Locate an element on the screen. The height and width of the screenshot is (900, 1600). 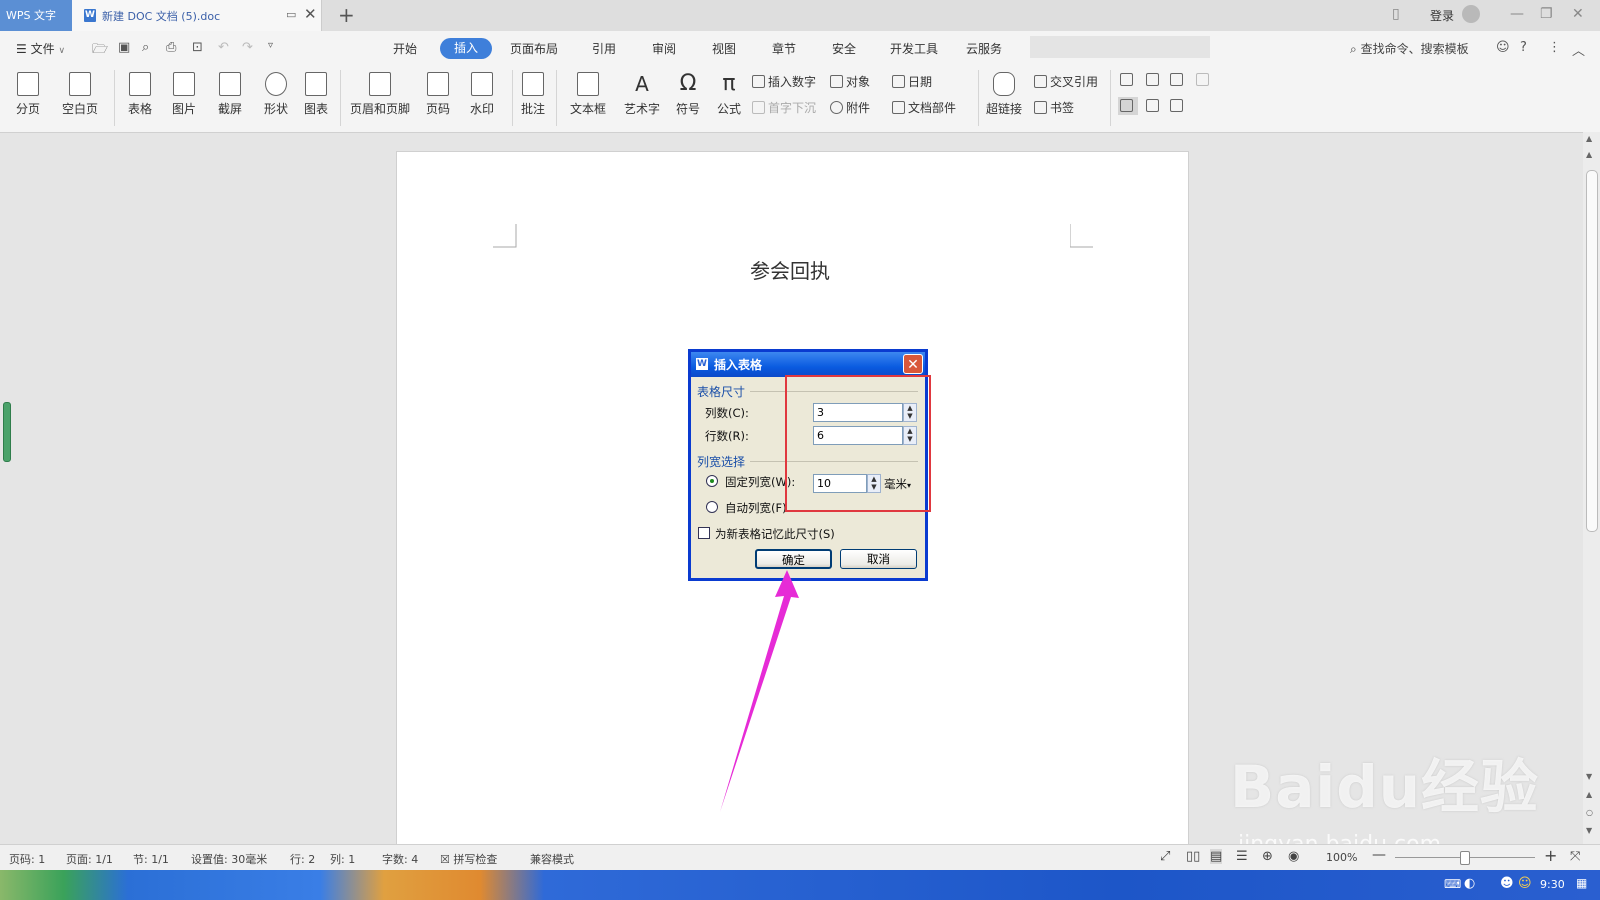
comment-button: 批注 is located at coordinates (533, 94).